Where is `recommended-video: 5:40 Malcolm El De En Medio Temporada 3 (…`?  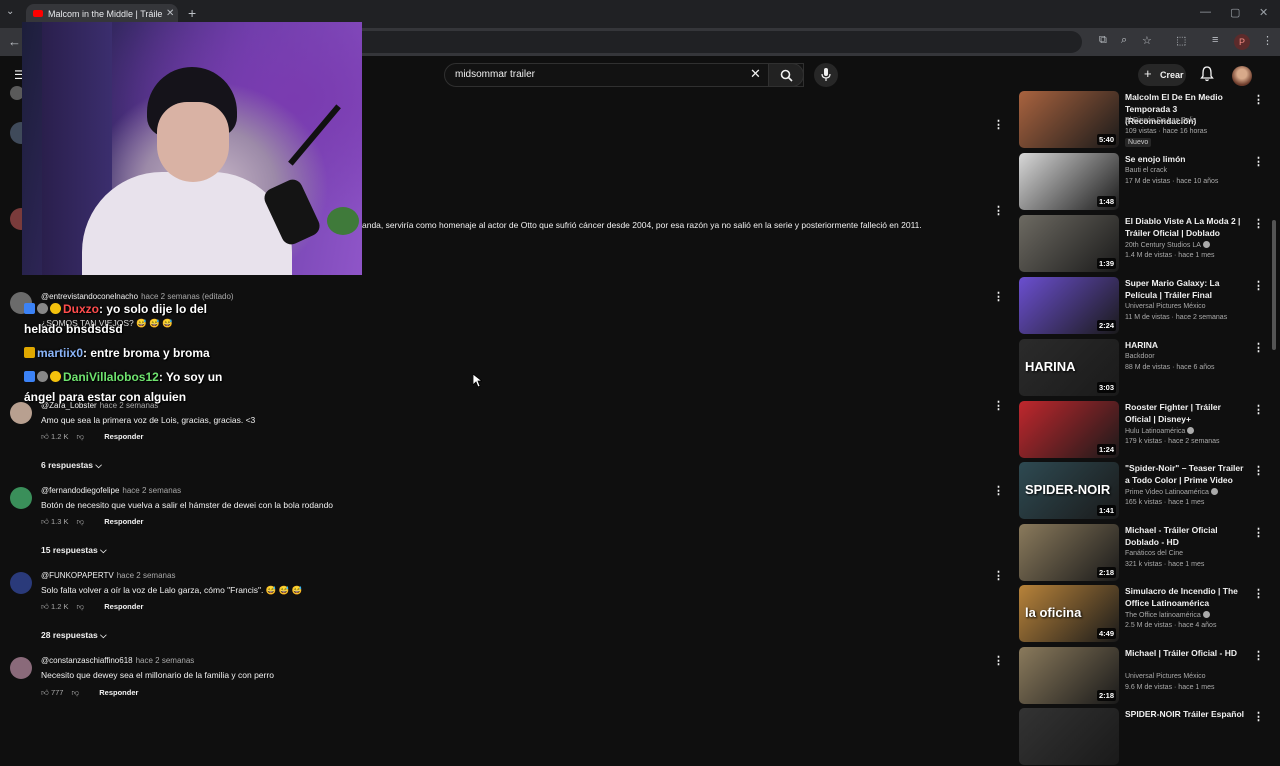 recommended-video: 5:40 Malcolm El De En Medio Temporada 3 (… is located at coordinates (1146, 120).